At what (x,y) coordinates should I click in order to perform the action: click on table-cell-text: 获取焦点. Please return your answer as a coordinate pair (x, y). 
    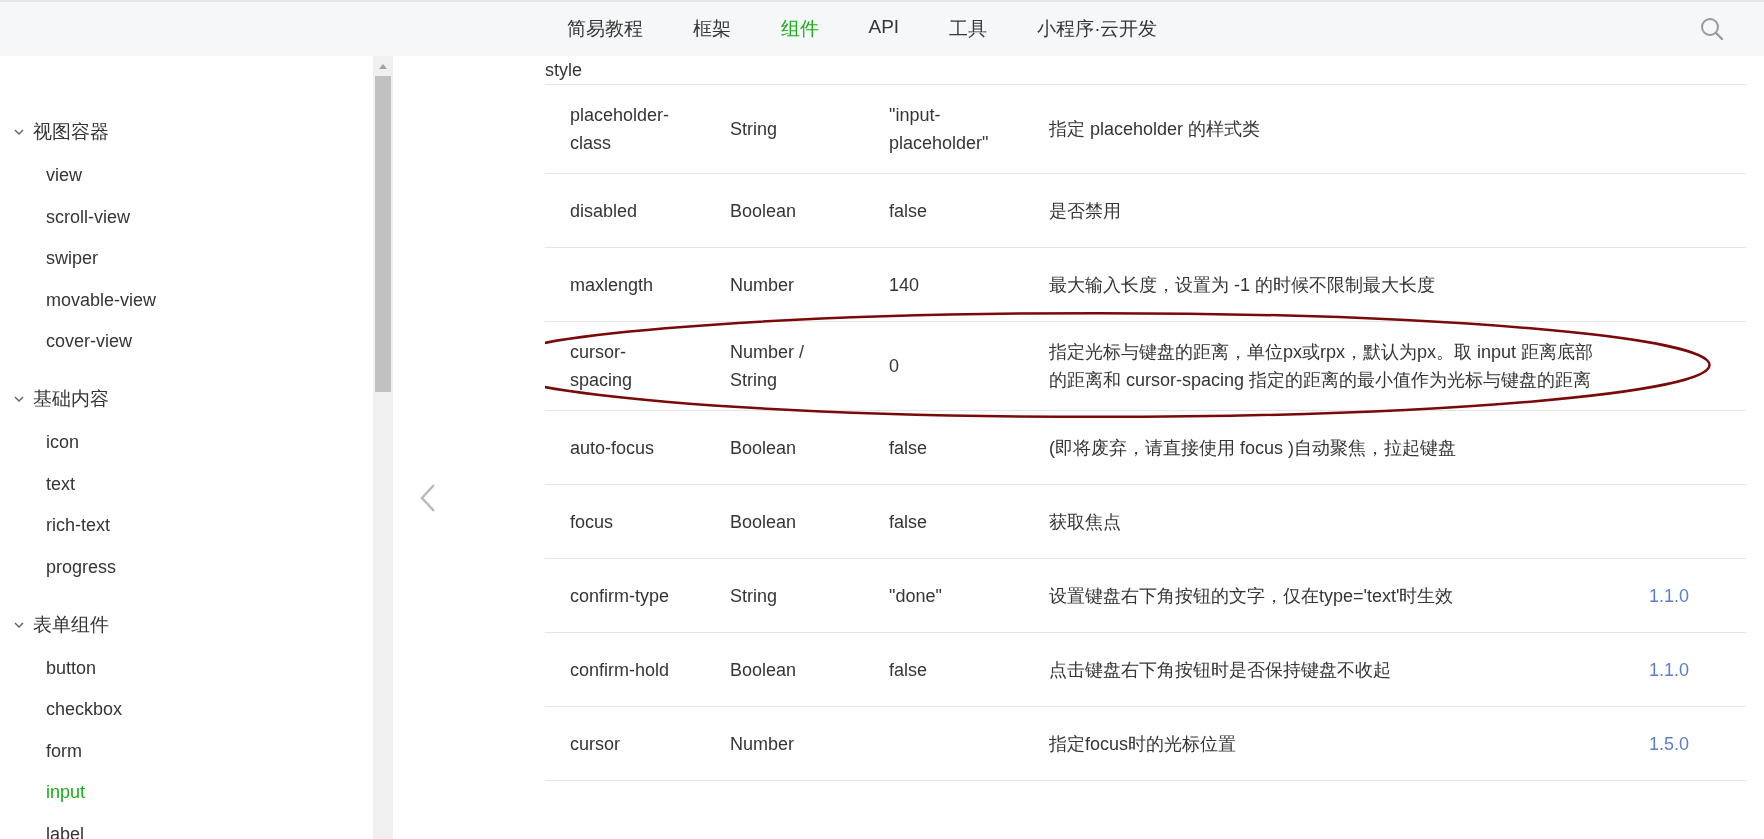
    Looking at the image, I should click on (1085, 522).